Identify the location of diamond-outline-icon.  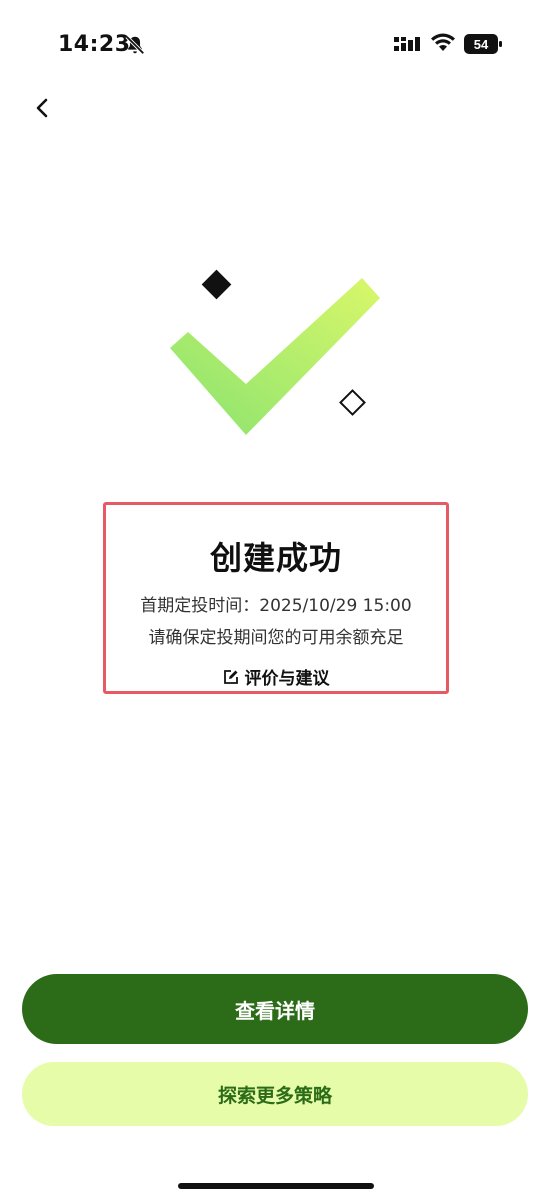
(352, 402).